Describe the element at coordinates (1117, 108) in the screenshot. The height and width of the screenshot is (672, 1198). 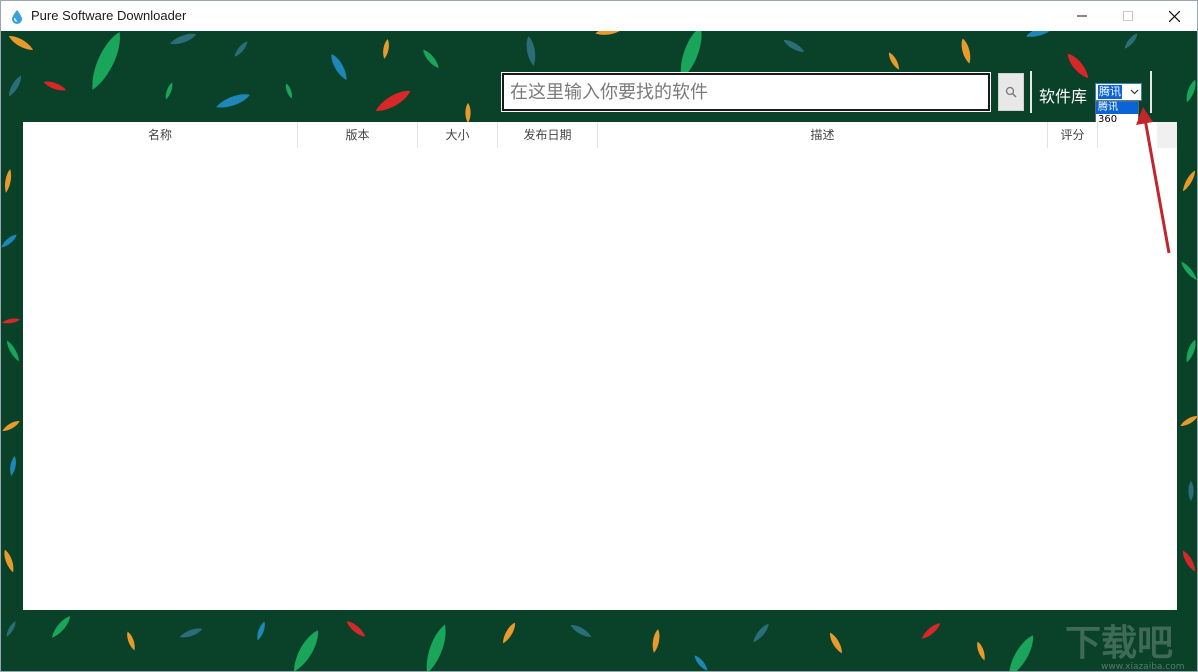
I see `dropdown-option: 腾讯` at that location.